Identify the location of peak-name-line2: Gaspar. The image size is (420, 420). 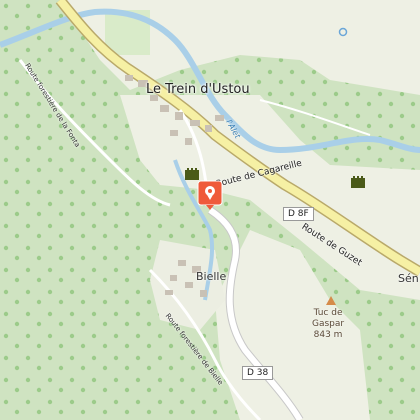
(328, 324).